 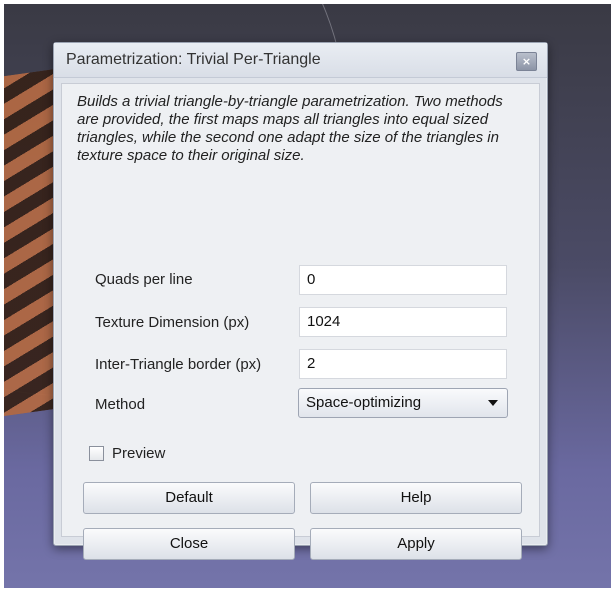 What do you see at coordinates (189, 544) in the screenshot?
I see `close-button: Close` at bounding box center [189, 544].